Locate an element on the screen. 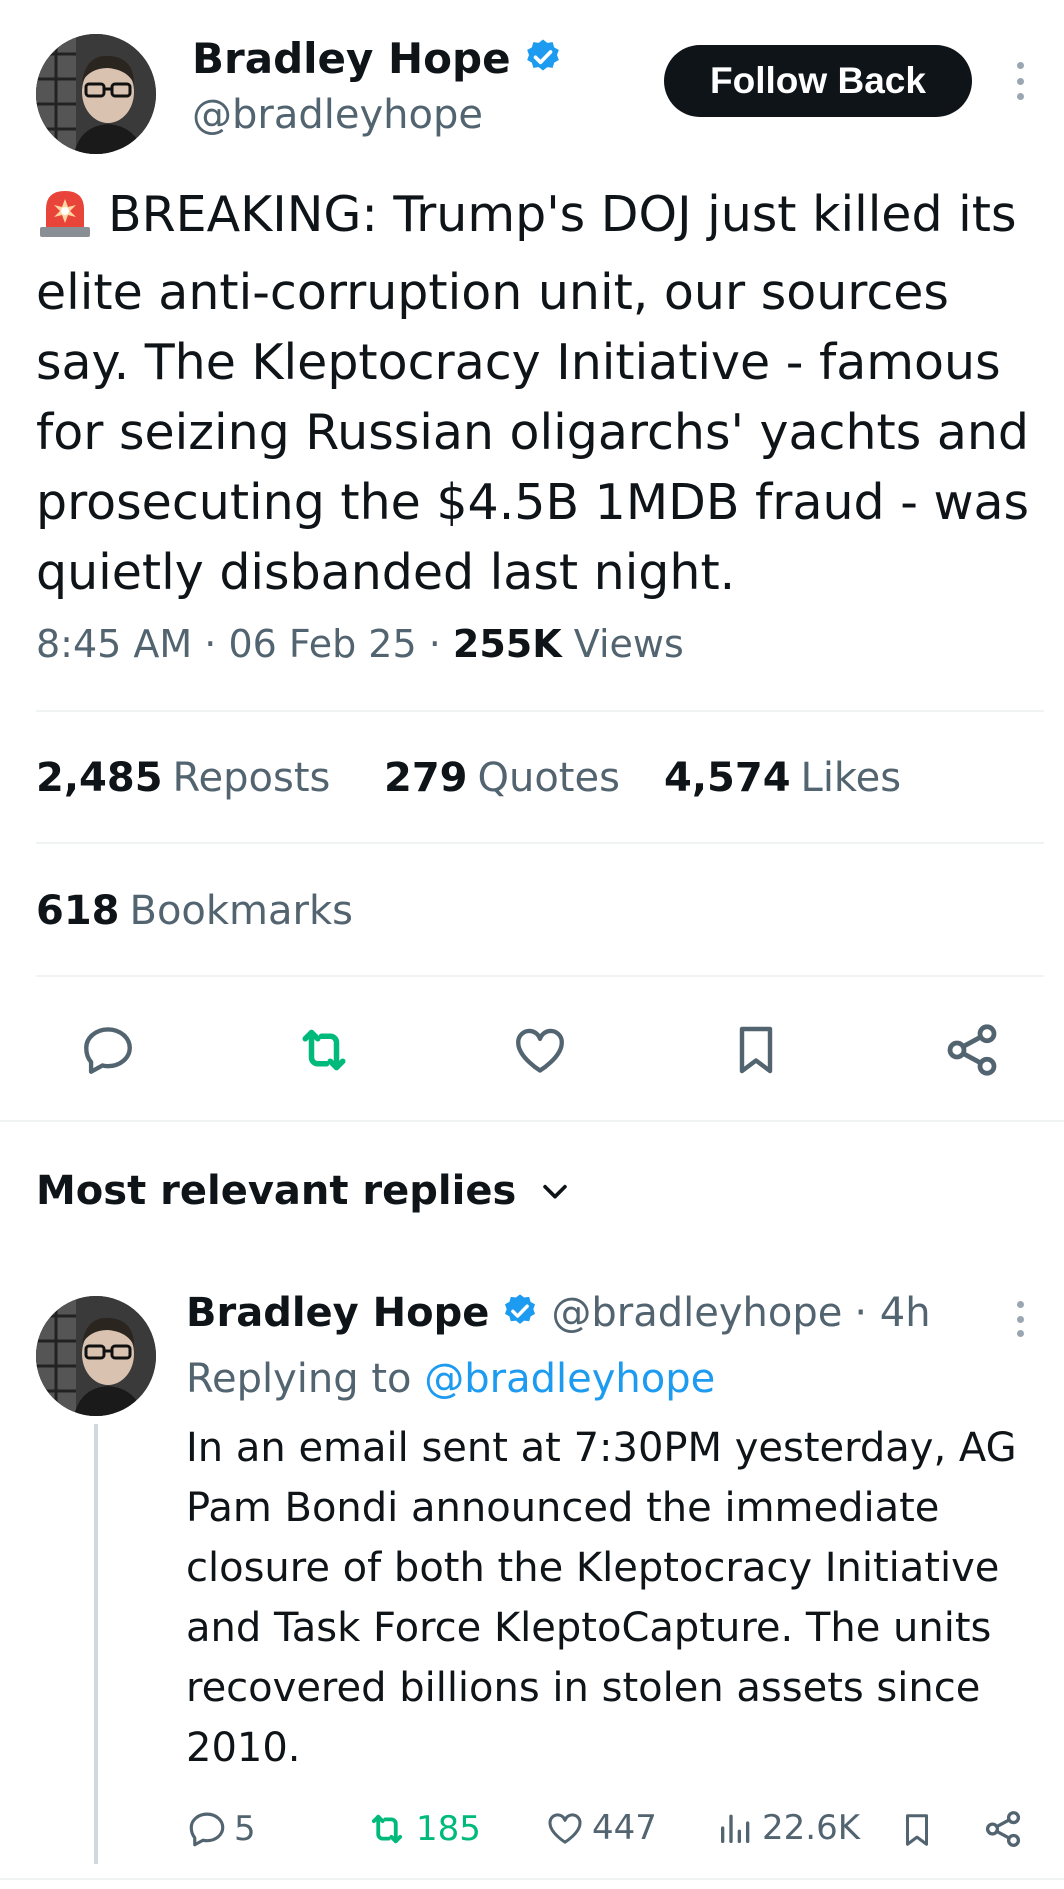  reply-author-avatar is located at coordinates (96, 1356).